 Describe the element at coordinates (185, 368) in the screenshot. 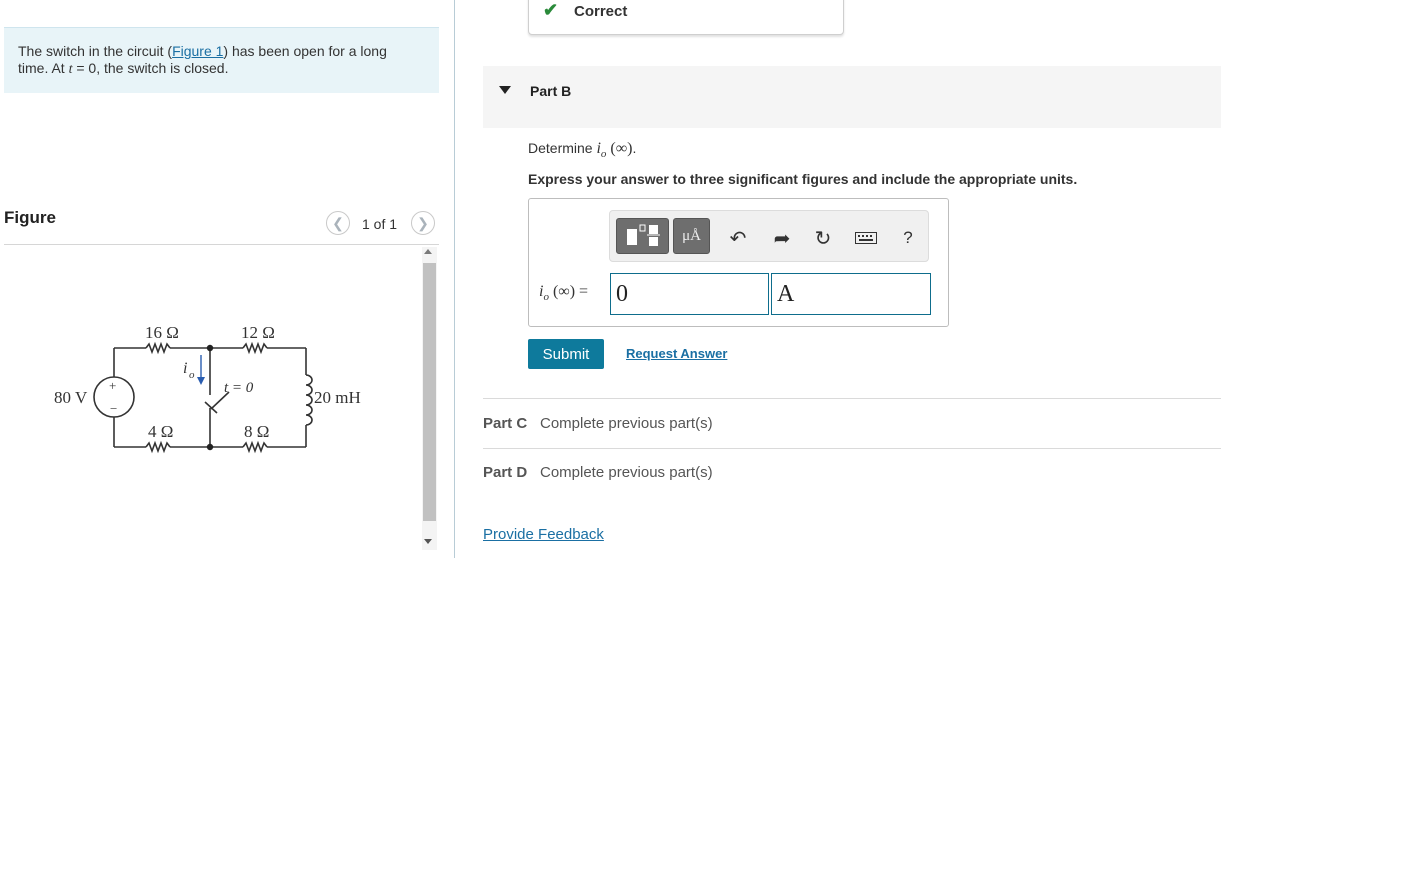

I see `svg-text: i` at that location.